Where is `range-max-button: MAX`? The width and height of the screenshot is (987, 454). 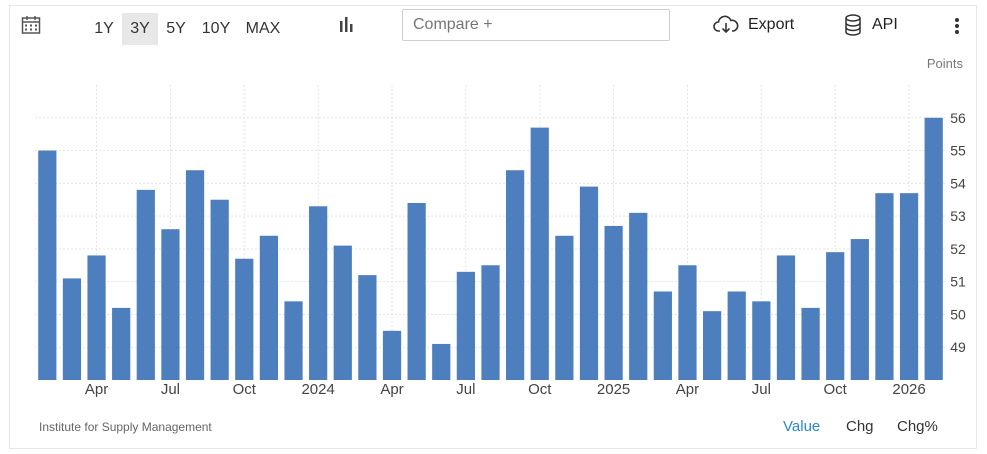
range-max-button: MAX is located at coordinates (263, 29).